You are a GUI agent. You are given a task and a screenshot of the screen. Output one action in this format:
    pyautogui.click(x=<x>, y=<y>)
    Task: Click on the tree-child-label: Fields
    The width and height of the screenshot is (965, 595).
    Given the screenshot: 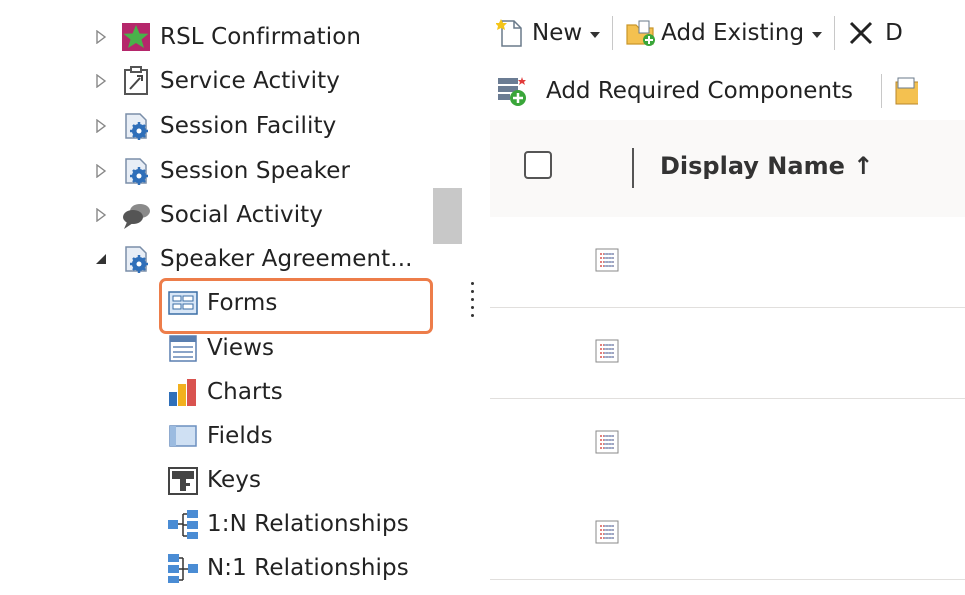 What is the action you would take?
    pyautogui.click(x=240, y=436)
    